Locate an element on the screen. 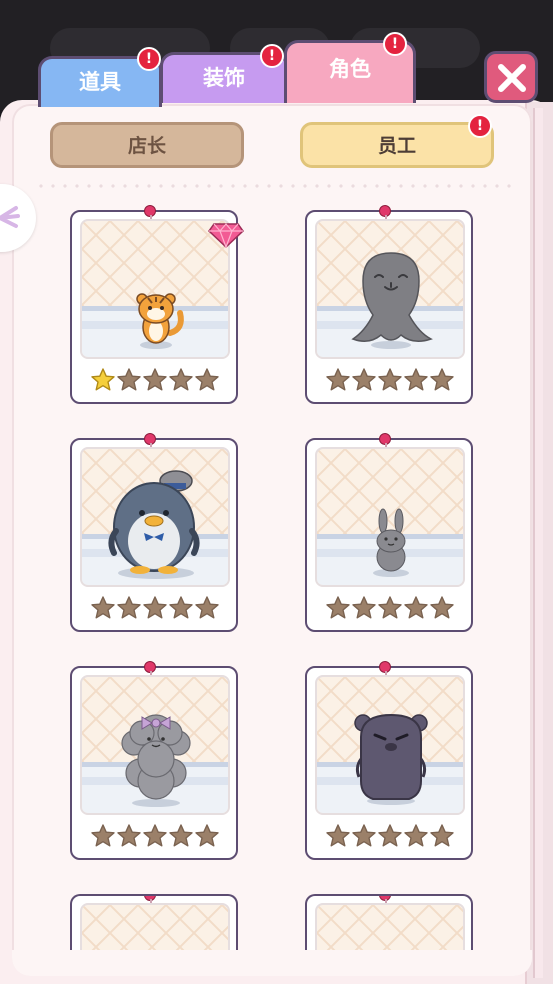 The width and height of the screenshot is (553, 984). dotted-divider is located at coordinates (275, 186).